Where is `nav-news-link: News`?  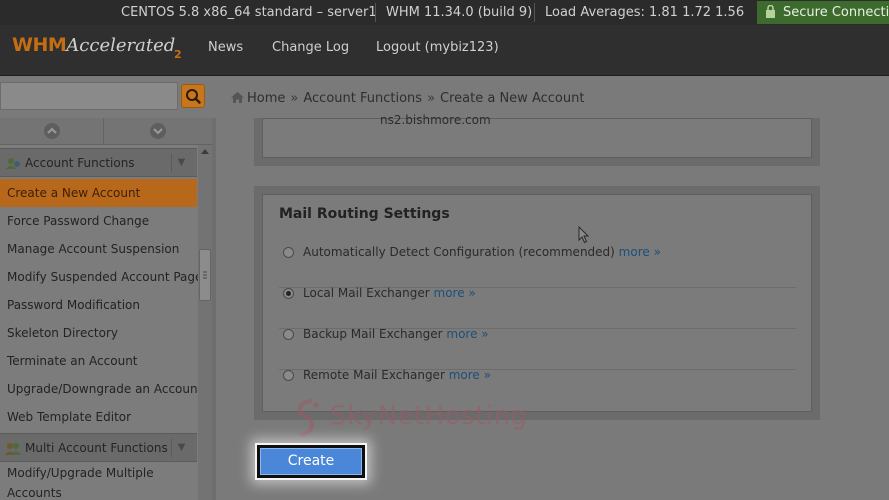 nav-news-link: News is located at coordinates (225, 47).